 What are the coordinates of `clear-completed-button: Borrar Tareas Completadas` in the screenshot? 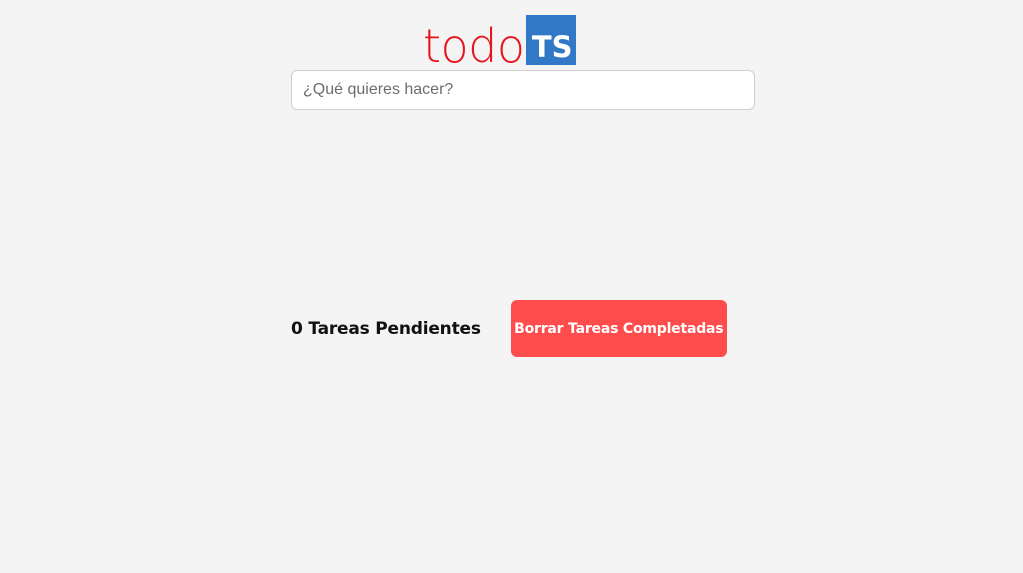 It's located at (618, 328).